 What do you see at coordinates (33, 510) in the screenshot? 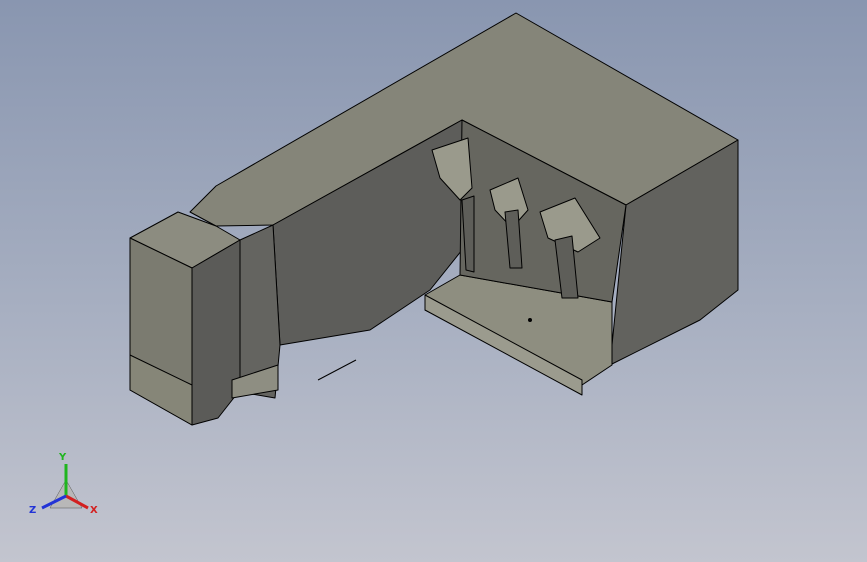
I see `triad-z-label: Z` at bounding box center [33, 510].